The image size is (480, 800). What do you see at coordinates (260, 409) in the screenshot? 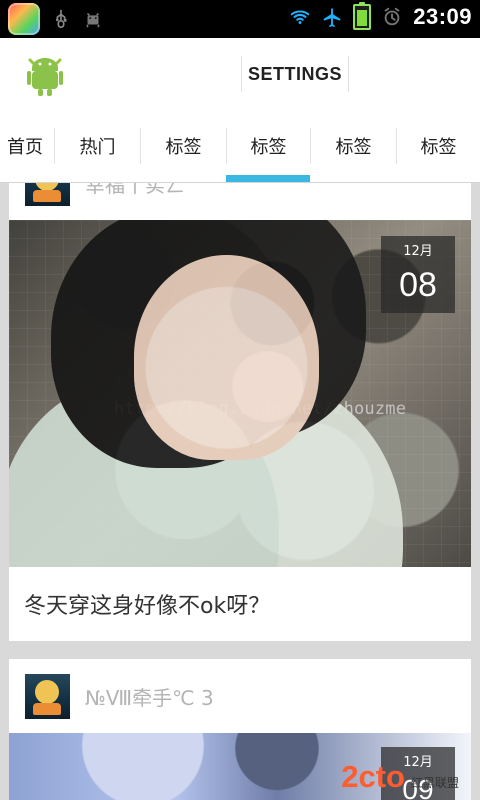
I see `photo-watermark: http://blog.csdn.net/zhouzme` at bounding box center [260, 409].